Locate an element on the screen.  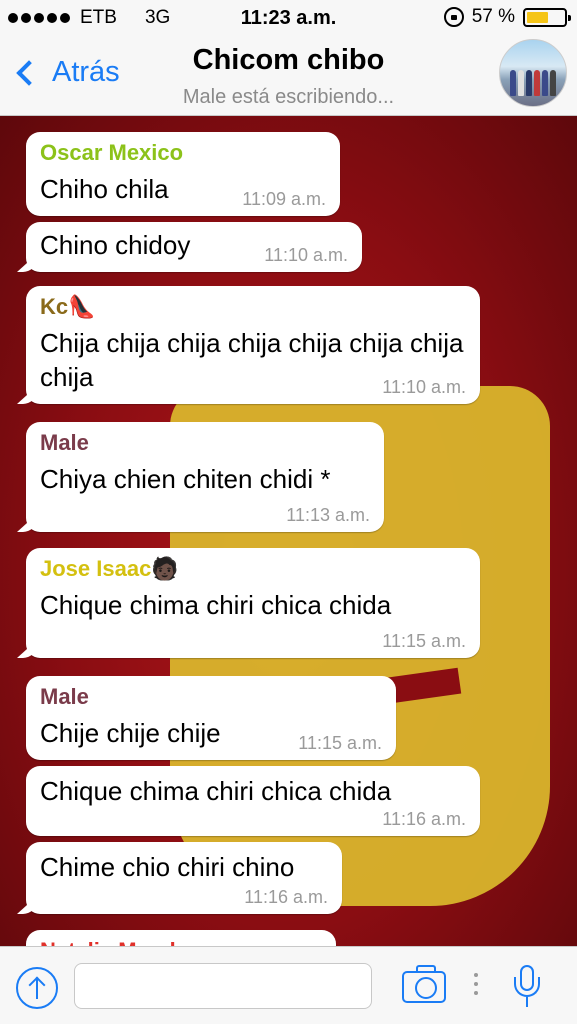
more-options-icon is located at coordinates (476, 984).